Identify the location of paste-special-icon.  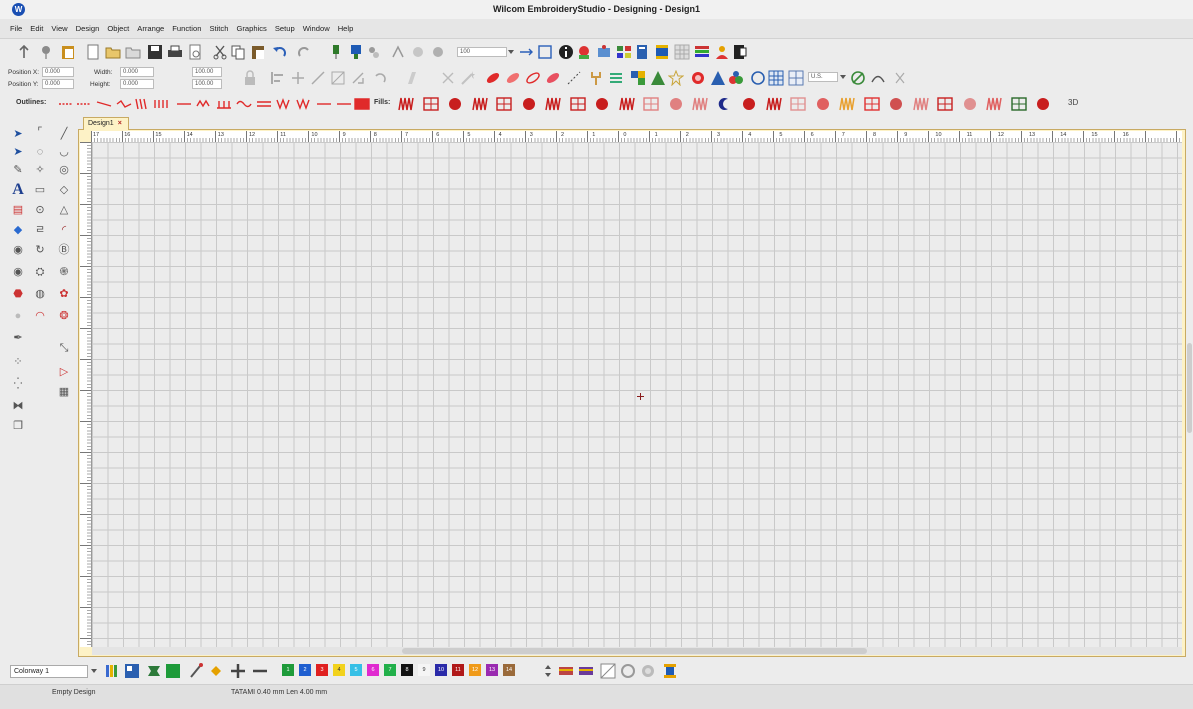
(68, 52).